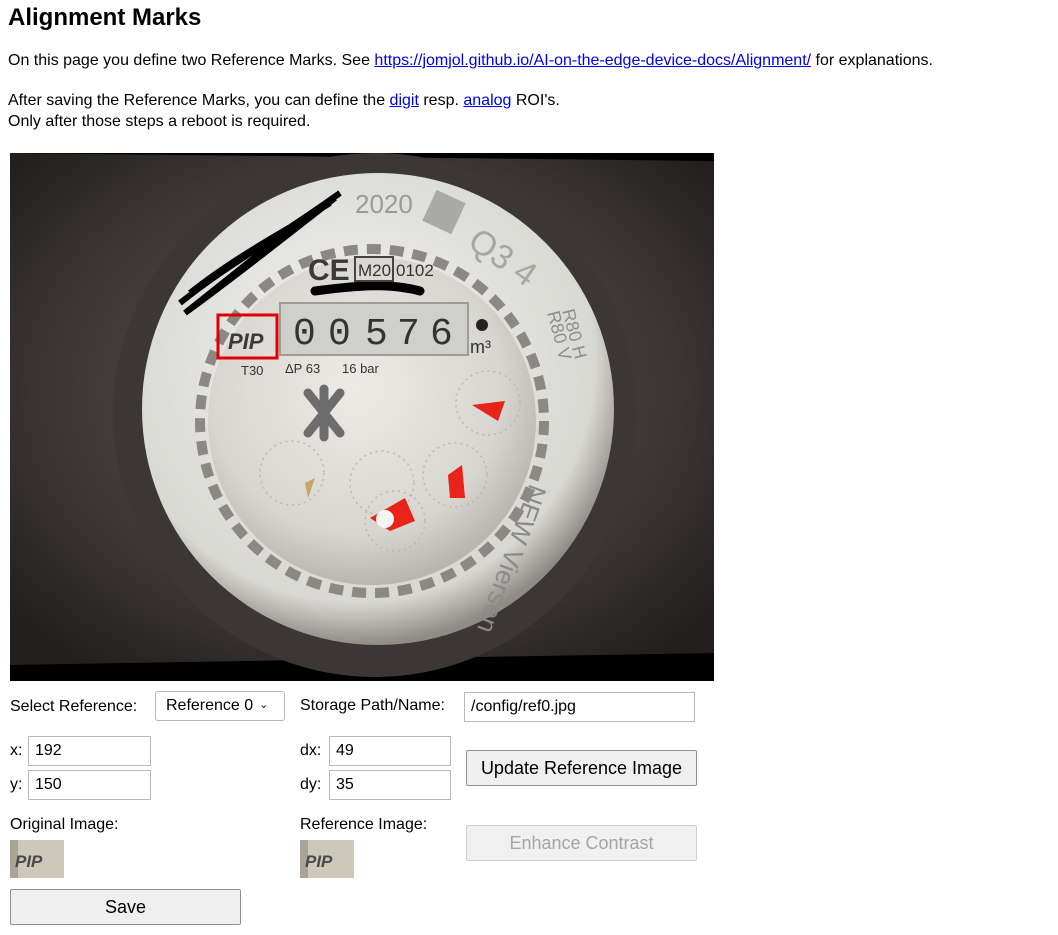 This screenshot has width=1058, height=935. Describe the element at coordinates (372, 705) in the screenshot. I see `storage-label: Storage Path/Name:` at that location.